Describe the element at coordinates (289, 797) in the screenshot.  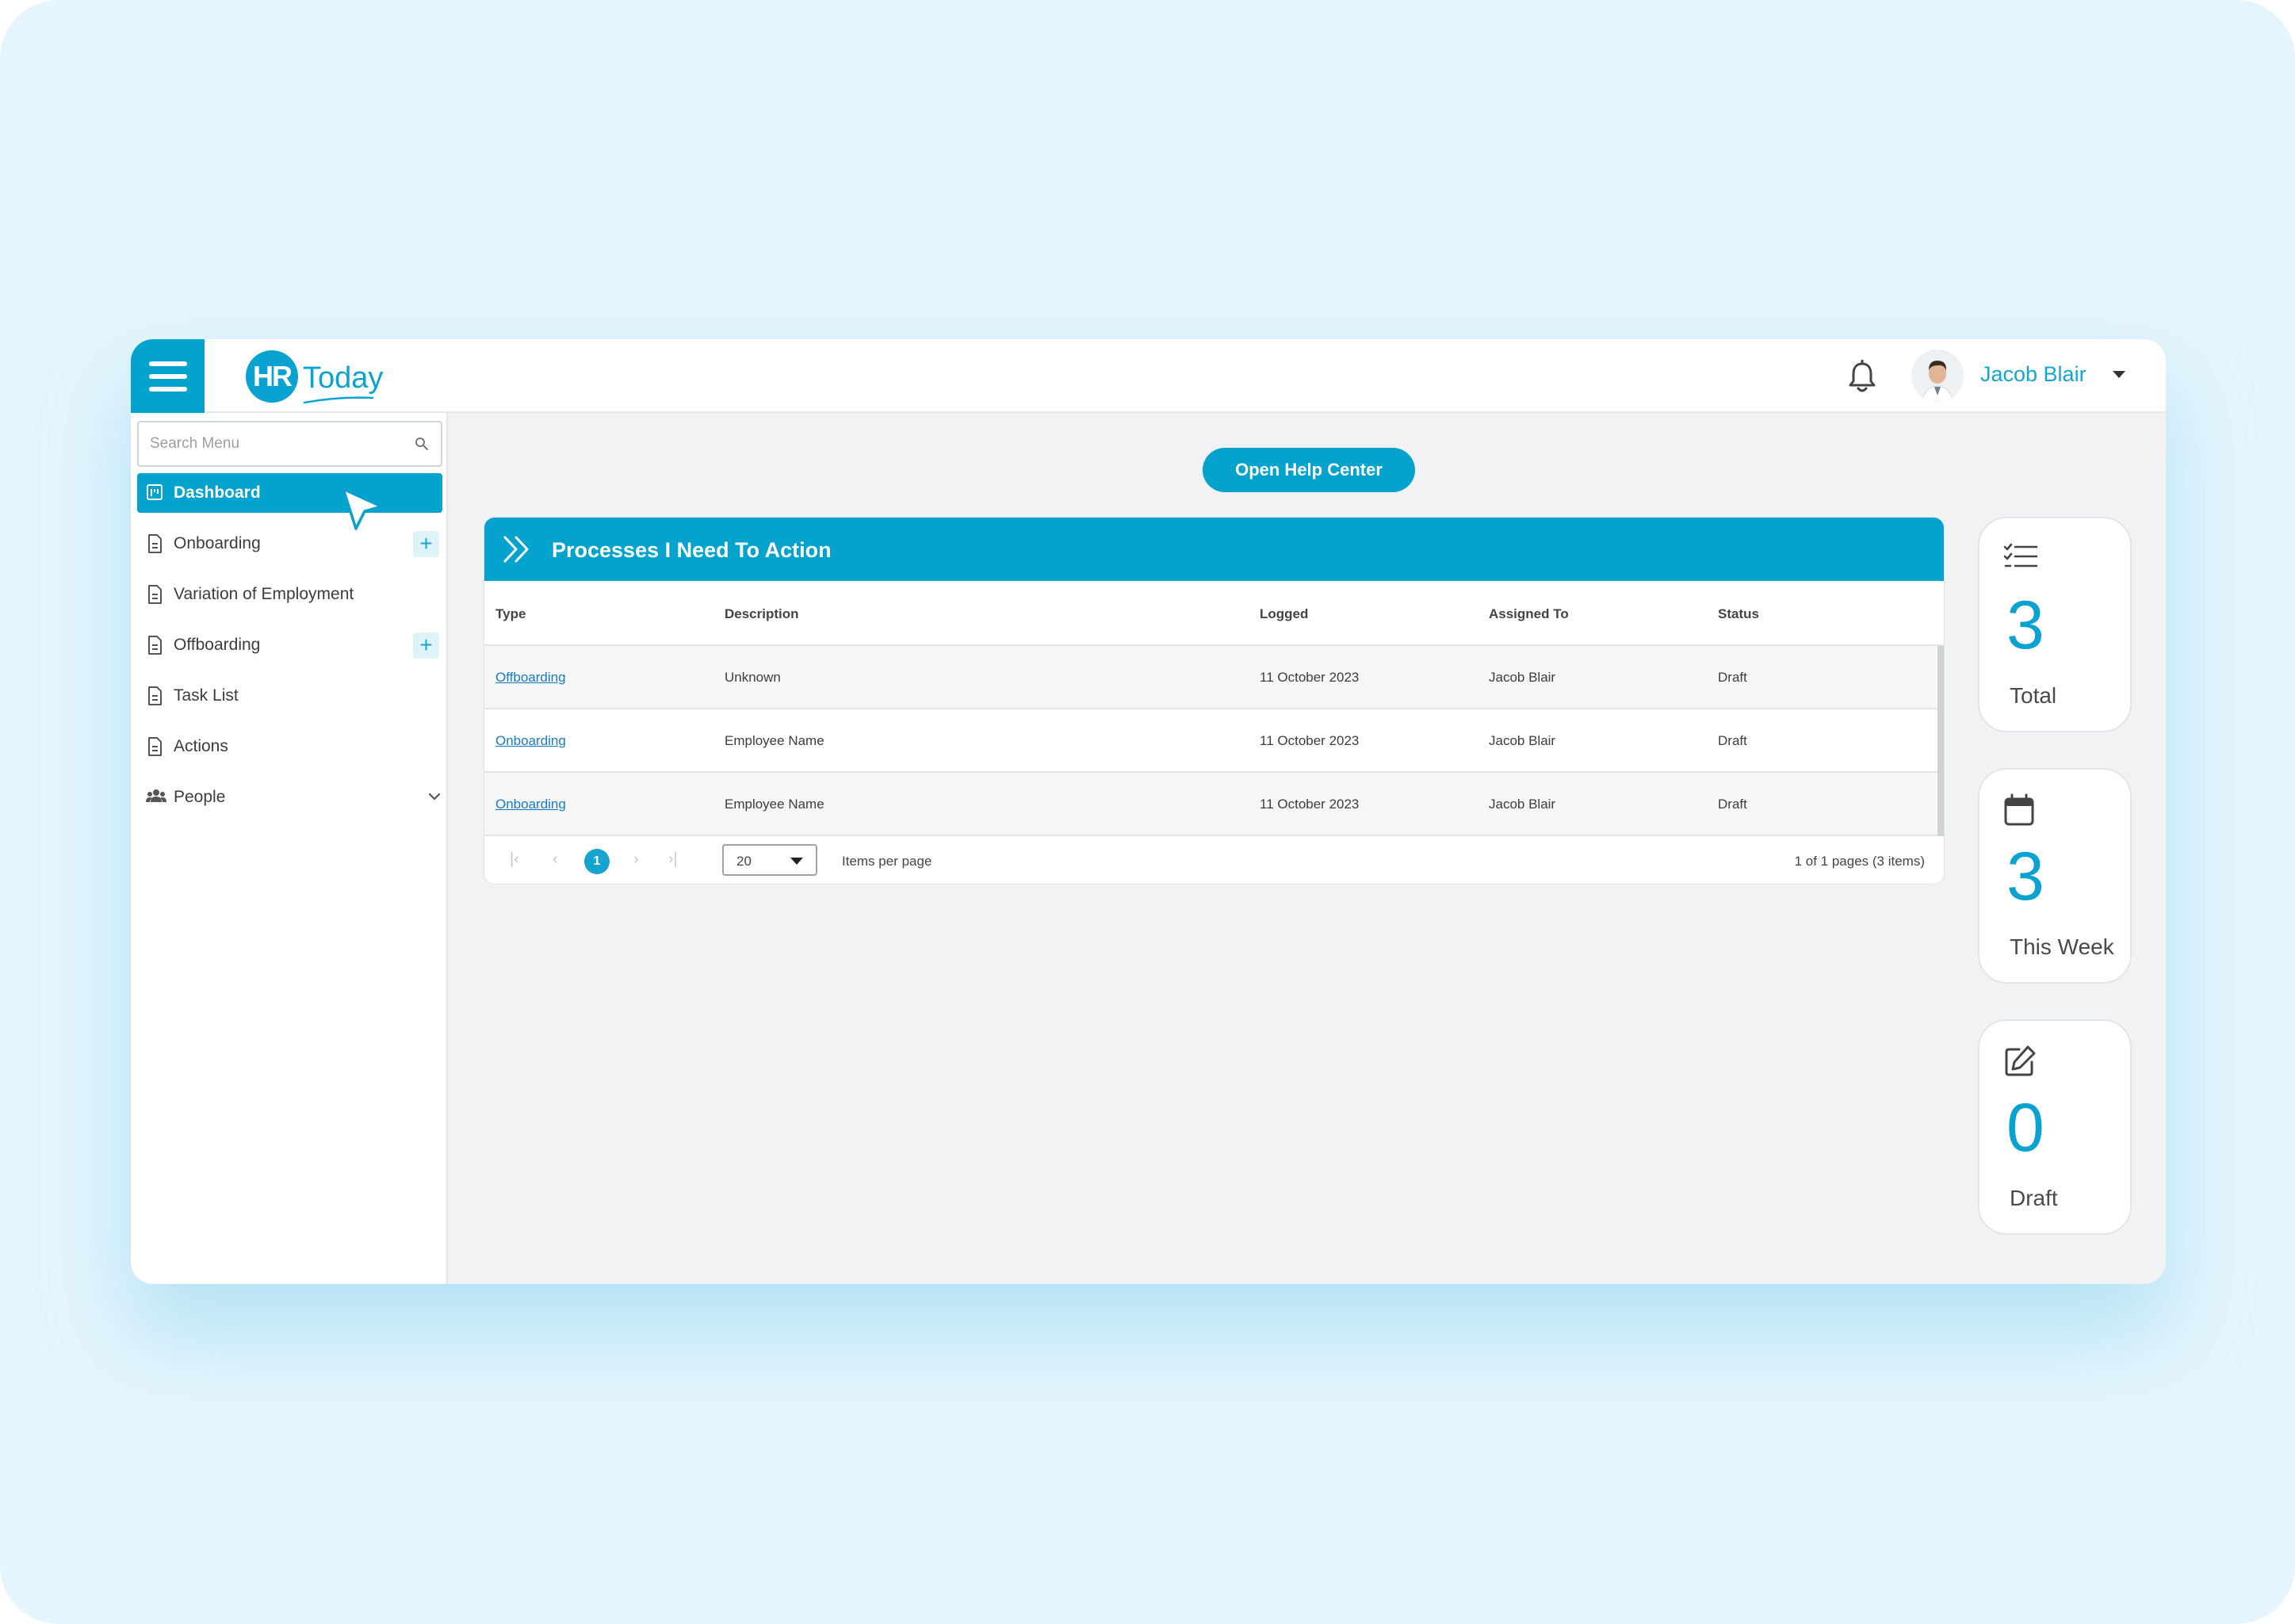
I see `sidebar-item-people: People` at that location.